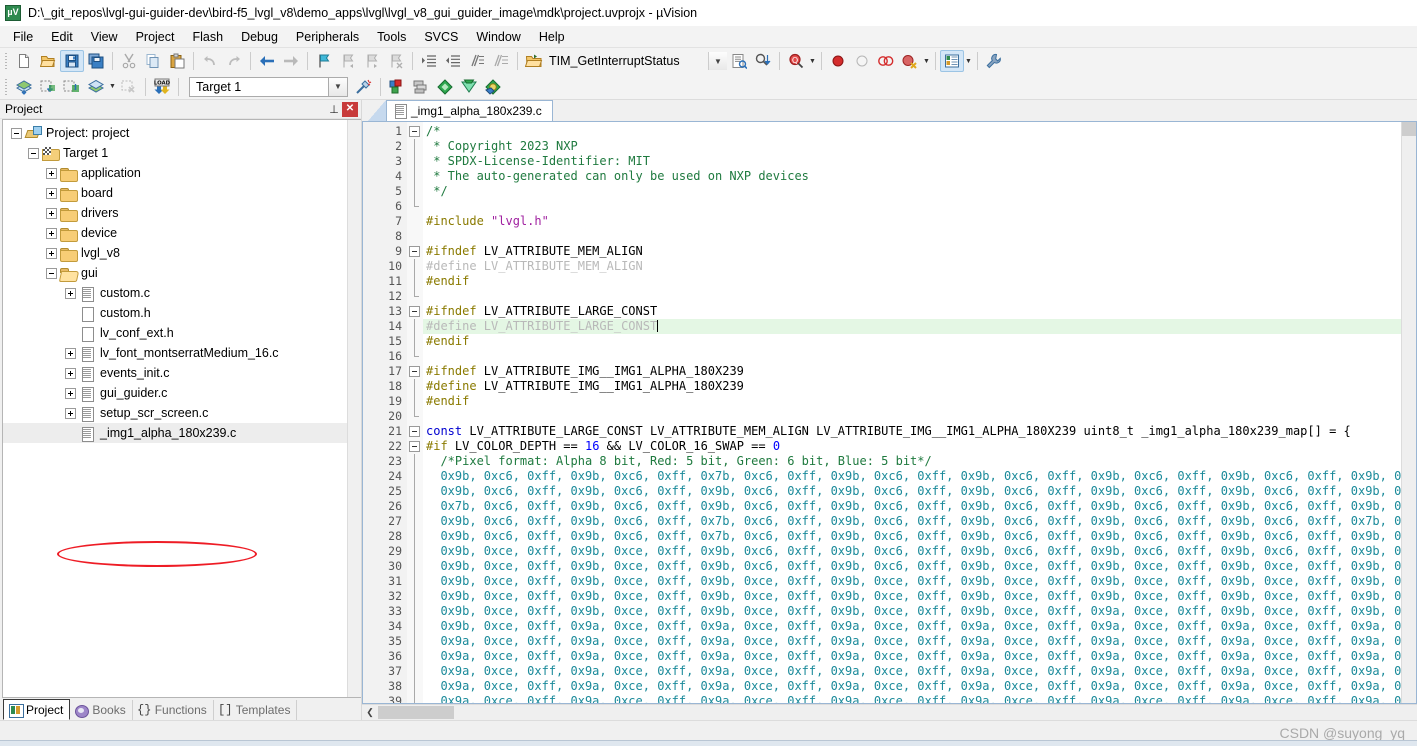  What do you see at coordinates (259, 86) in the screenshot?
I see `target-select: Target 1` at bounding box center [259, 86].